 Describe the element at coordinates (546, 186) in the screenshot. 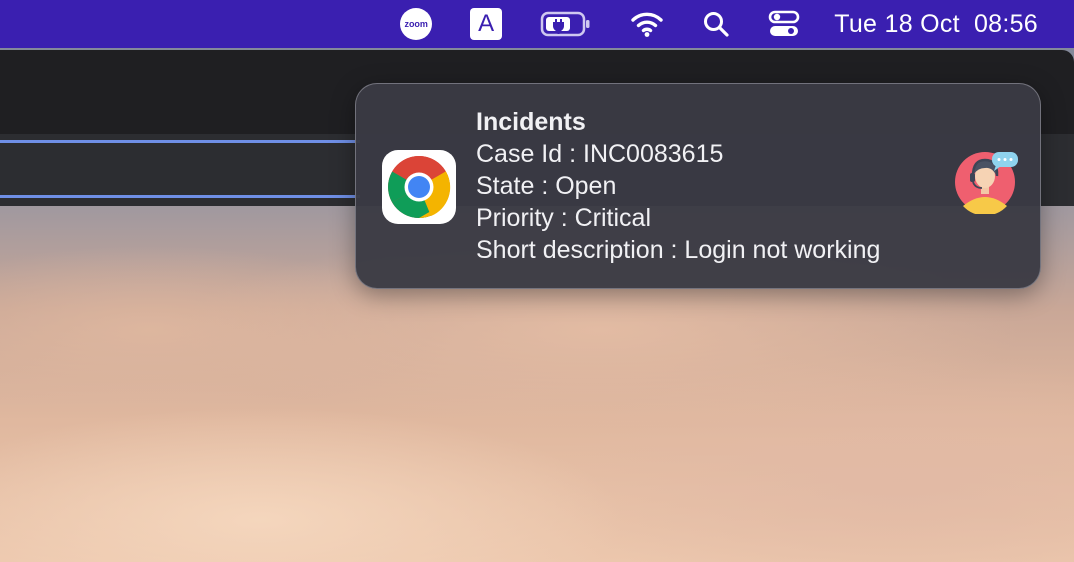

I see `notification-state: State : Open` at that location.